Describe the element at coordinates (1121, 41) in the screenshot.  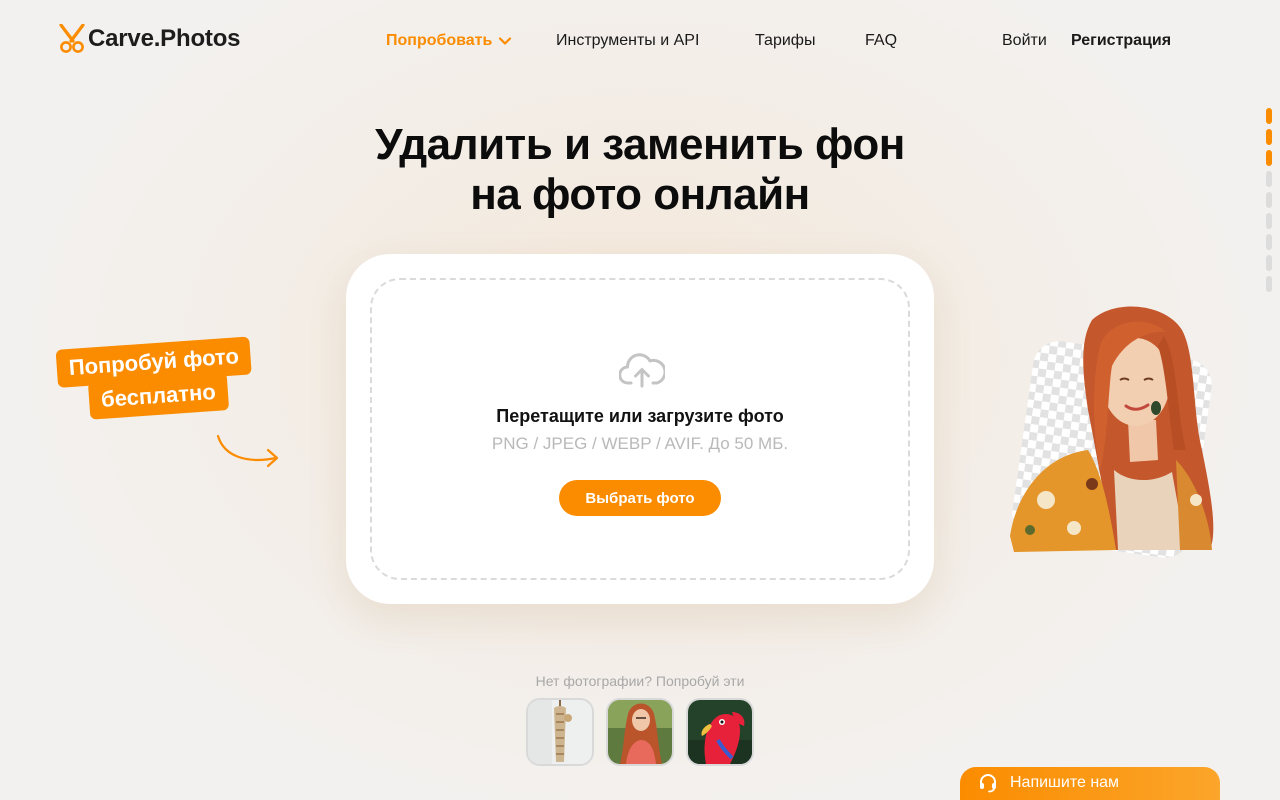
I see `signup-link: Регистрация` at that location.